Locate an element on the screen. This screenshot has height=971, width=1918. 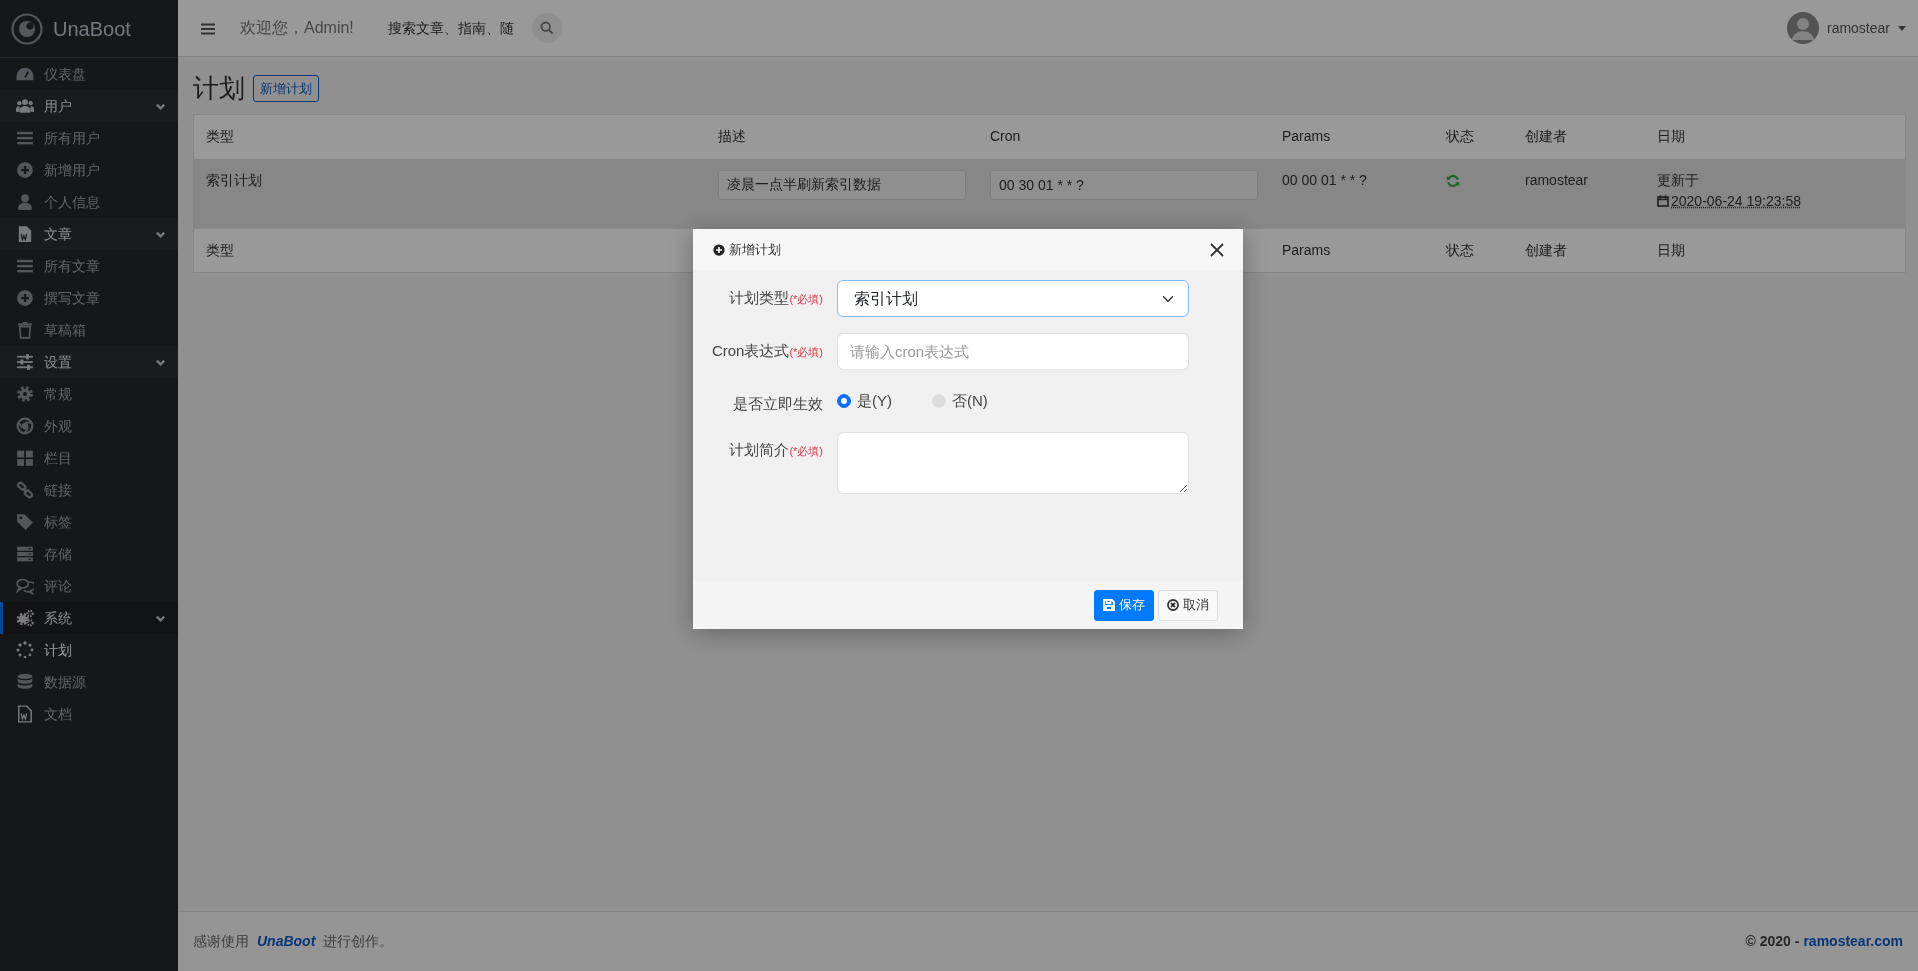
dialog-title: 新增计划 is located at coordinates (755, 249).